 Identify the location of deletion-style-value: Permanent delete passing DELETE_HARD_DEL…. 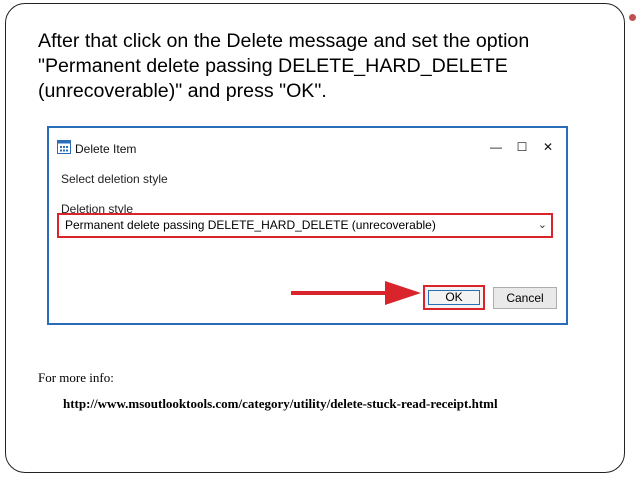
(250, 225).